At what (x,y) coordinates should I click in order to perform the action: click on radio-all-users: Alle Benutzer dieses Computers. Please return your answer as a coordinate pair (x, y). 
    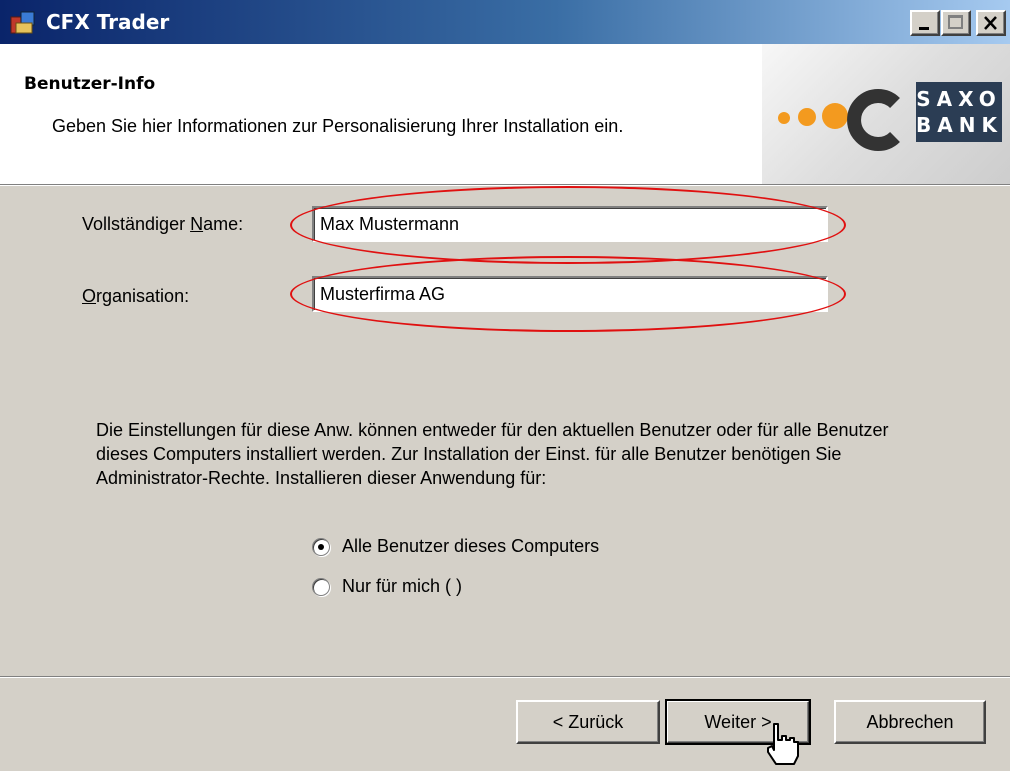
    Looking at the image, I should click on (455, 546).